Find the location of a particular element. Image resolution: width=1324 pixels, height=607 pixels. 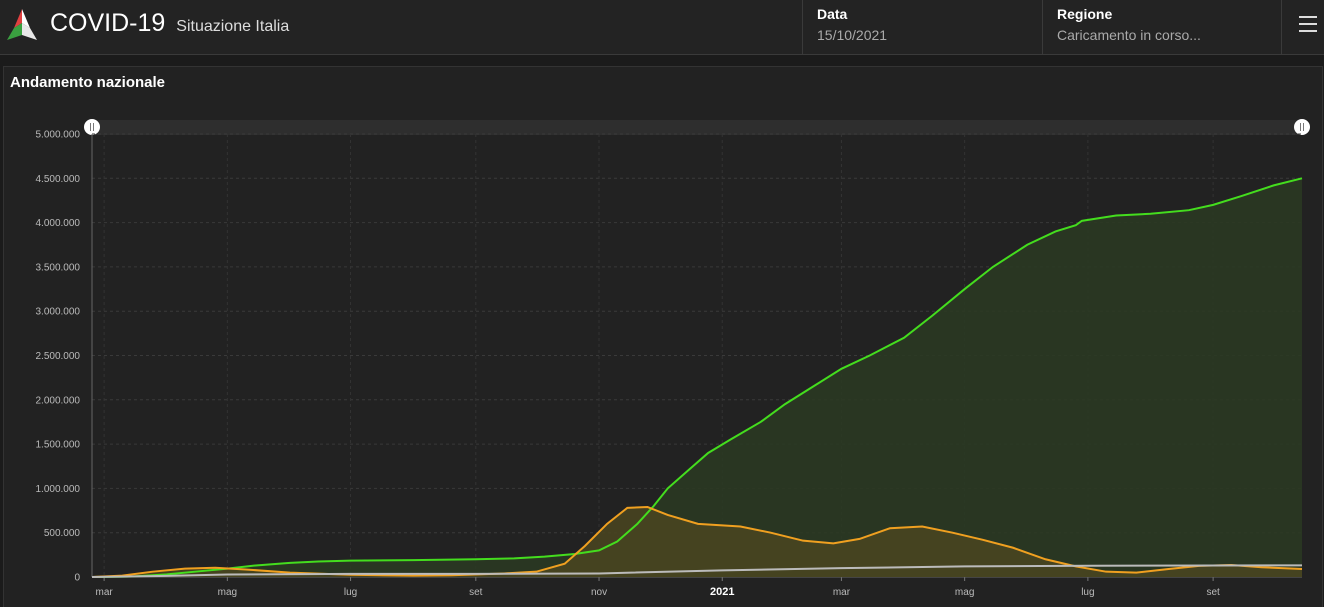

y-tick-label: 3.000.000 is located at coordinates (58, 312).